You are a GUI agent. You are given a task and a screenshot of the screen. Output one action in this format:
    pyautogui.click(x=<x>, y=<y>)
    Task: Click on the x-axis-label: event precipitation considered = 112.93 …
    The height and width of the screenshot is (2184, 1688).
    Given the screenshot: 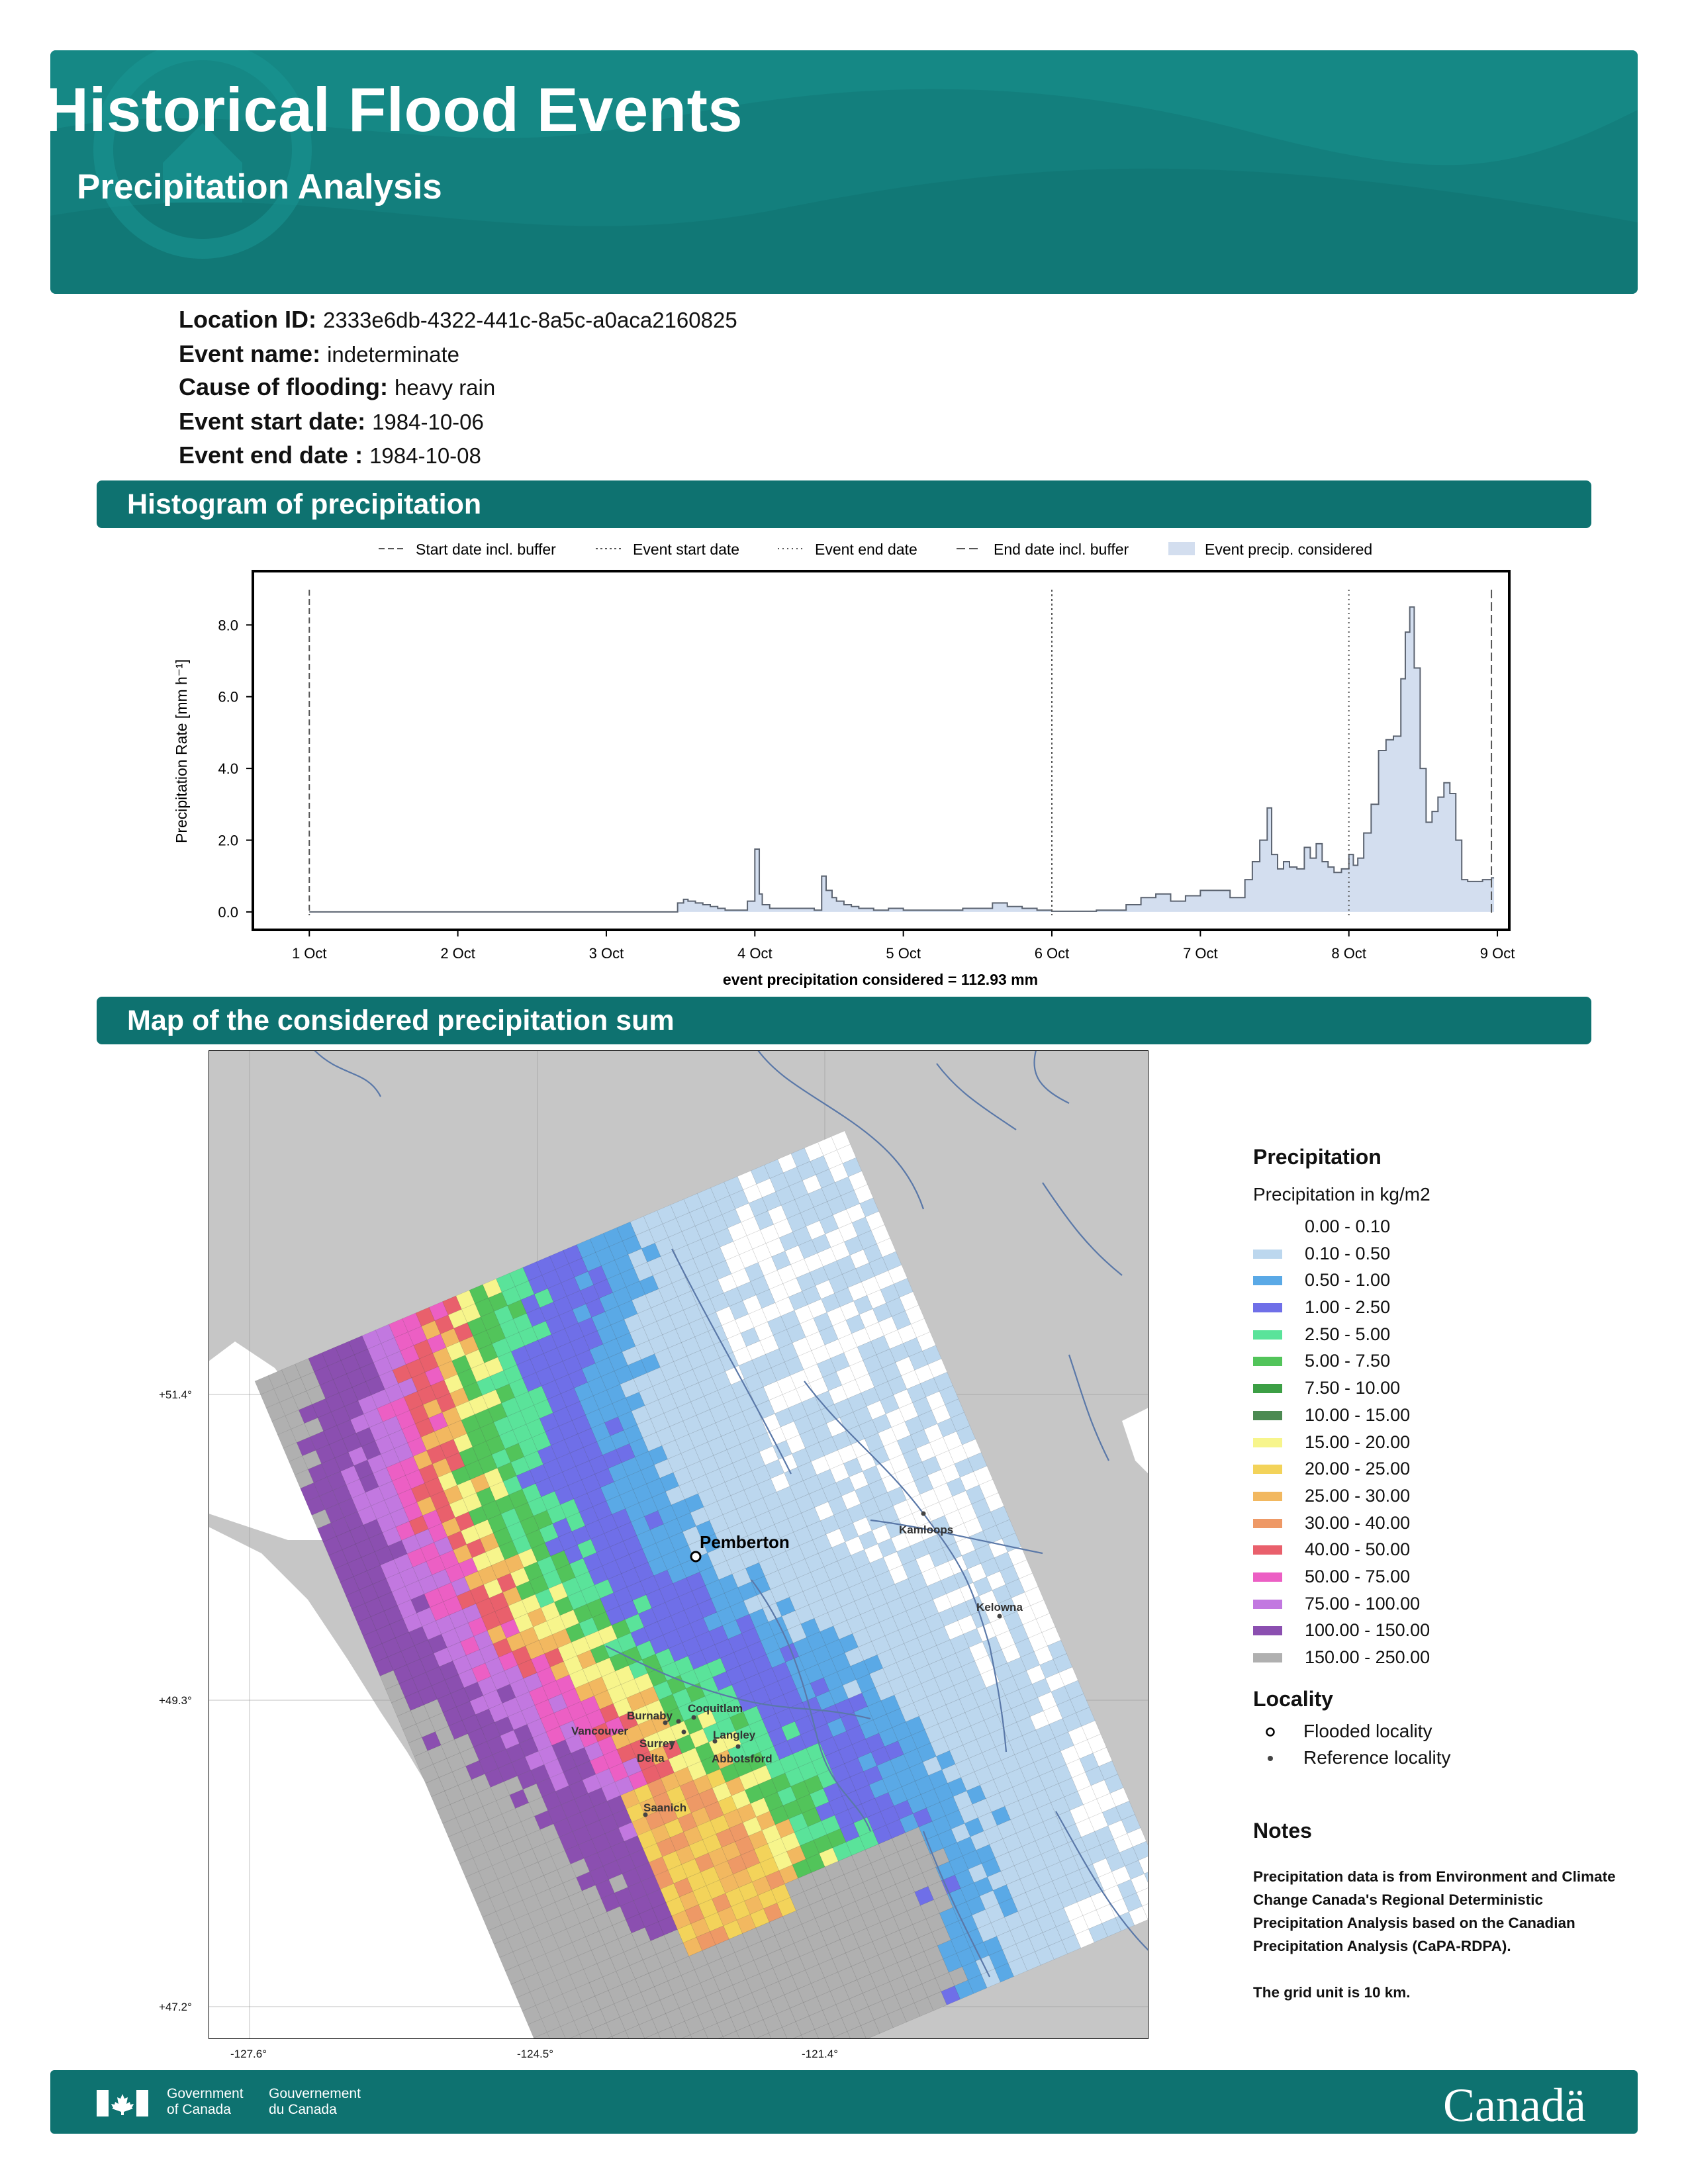 What is the action you would take?
    pyautogui.click(x=880, y=980)
    